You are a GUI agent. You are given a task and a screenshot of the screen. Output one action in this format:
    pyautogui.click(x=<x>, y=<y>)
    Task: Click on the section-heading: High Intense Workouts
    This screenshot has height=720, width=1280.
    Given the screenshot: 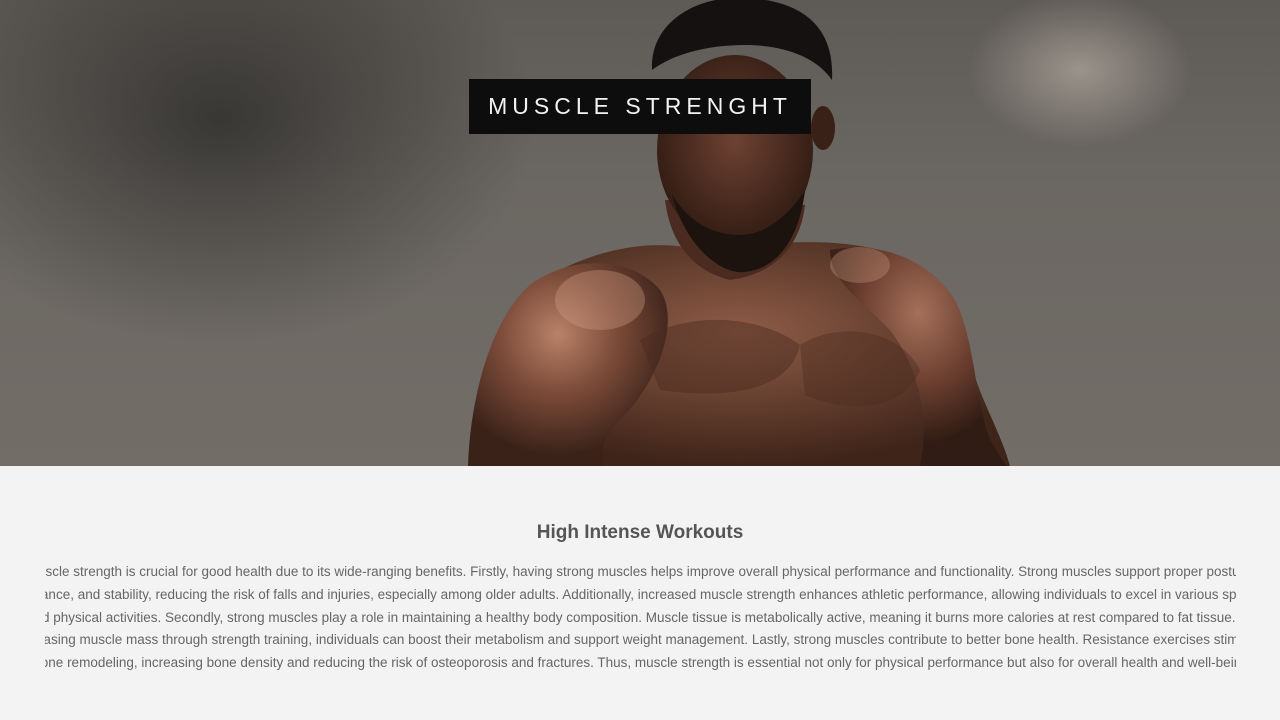 What is the action you would take?
    pyautogui.click(x=640, y=532)
    